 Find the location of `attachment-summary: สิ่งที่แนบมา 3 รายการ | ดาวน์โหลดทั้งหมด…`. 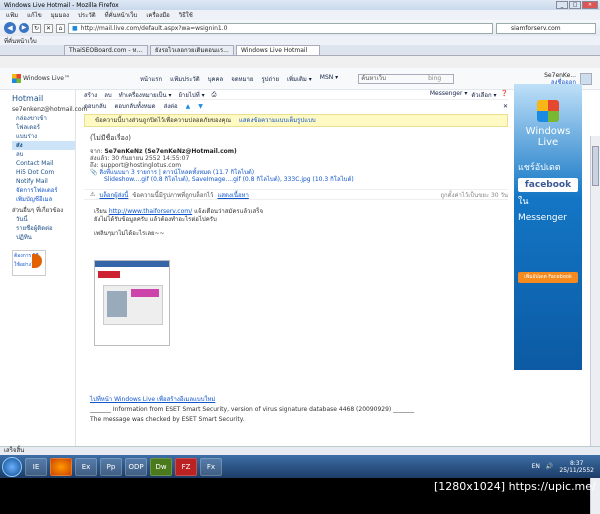

attachment-summary: สิ่งที่แนบมา 3 รายการ | ดาวน์โหลดทั้งหมด… is located at coordinates (176, 172).